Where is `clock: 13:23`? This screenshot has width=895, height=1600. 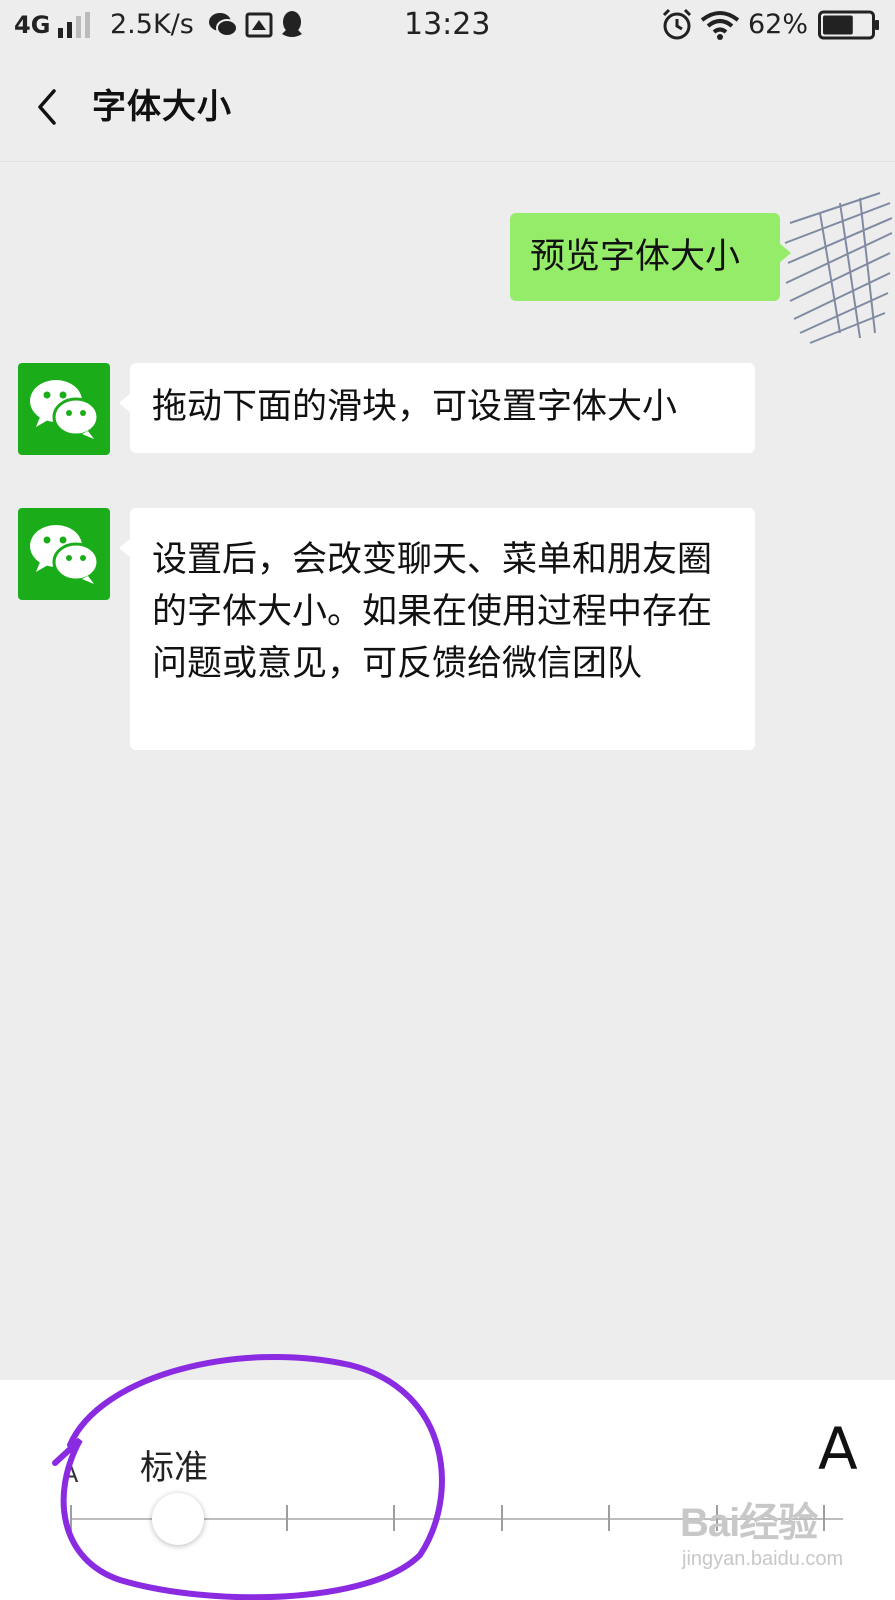
clock: 13:23 is located at coordinates (447, 24).